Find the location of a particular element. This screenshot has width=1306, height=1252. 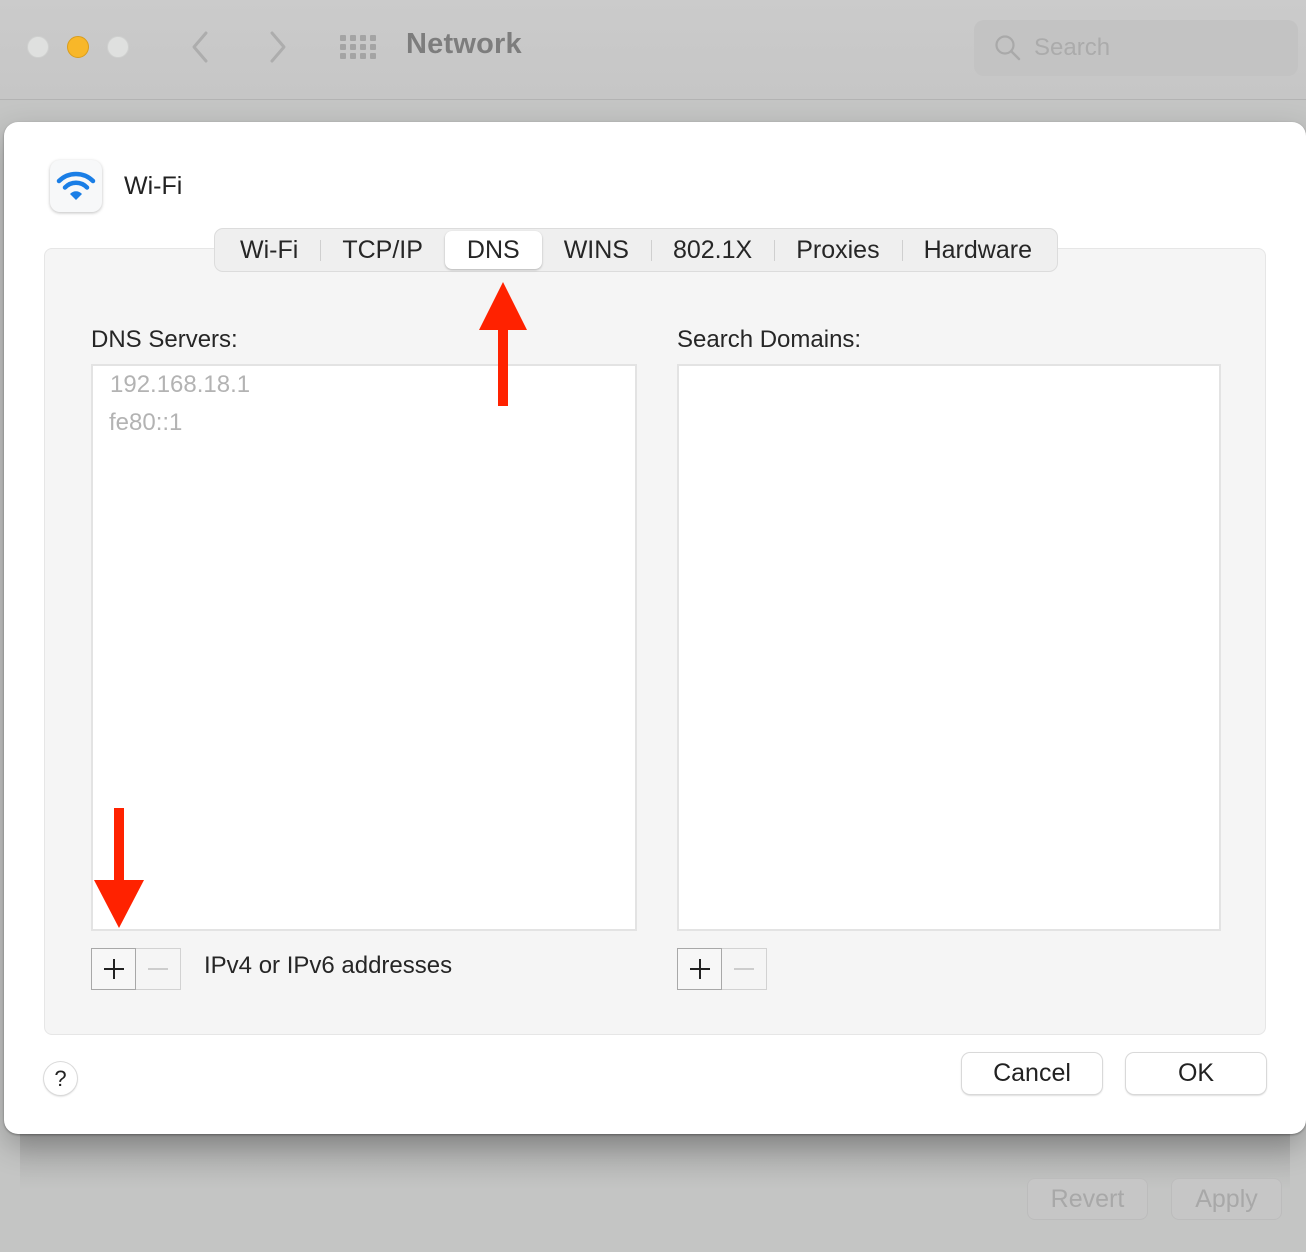

annotation-arrow-down-icon is located at coordinates (119, 868).